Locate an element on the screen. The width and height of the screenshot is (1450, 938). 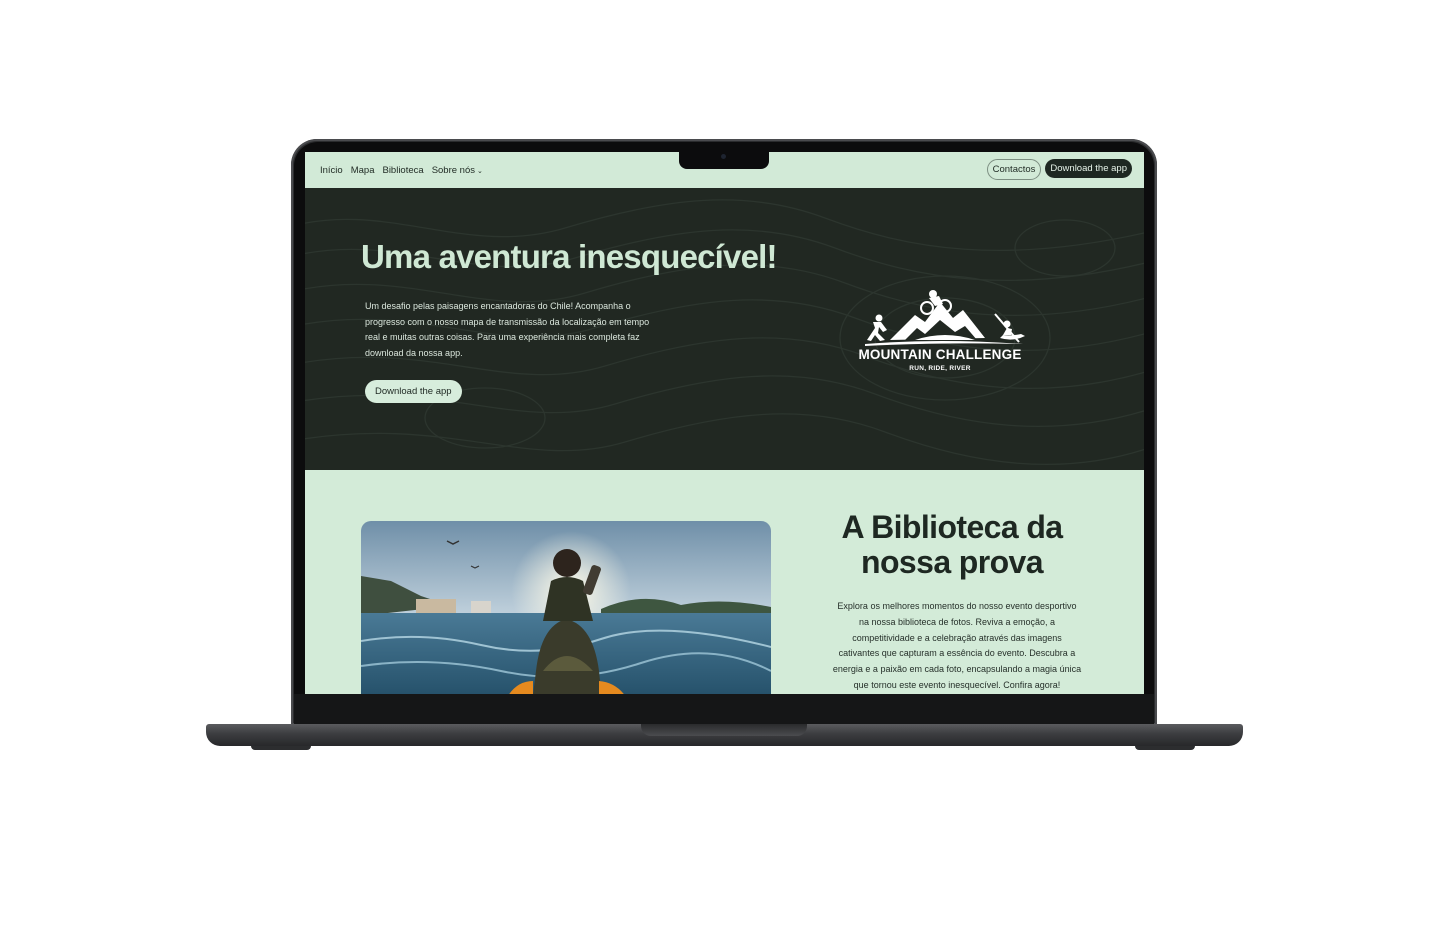
hero-title: Uma aventura inesquecível! is located at coordinates (569, 256).